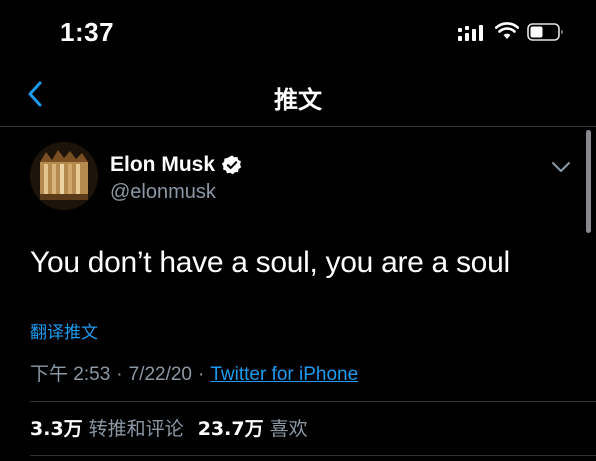 Image resolution: width=596 pixels, height=461 pixels. What do you see at coordinates (194, 372) in the screenshot?
I see `tweet-meta: 下午 2:53 · 7/22/20 · Twitter for iPhone` at bounding box center [194, 372].